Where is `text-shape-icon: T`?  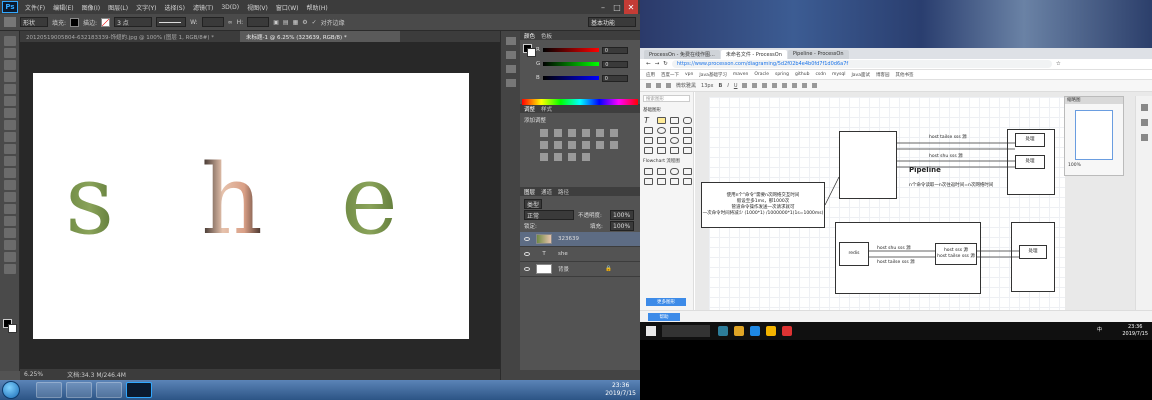
text-shape-icon: T is located at coordinates (648, 121).